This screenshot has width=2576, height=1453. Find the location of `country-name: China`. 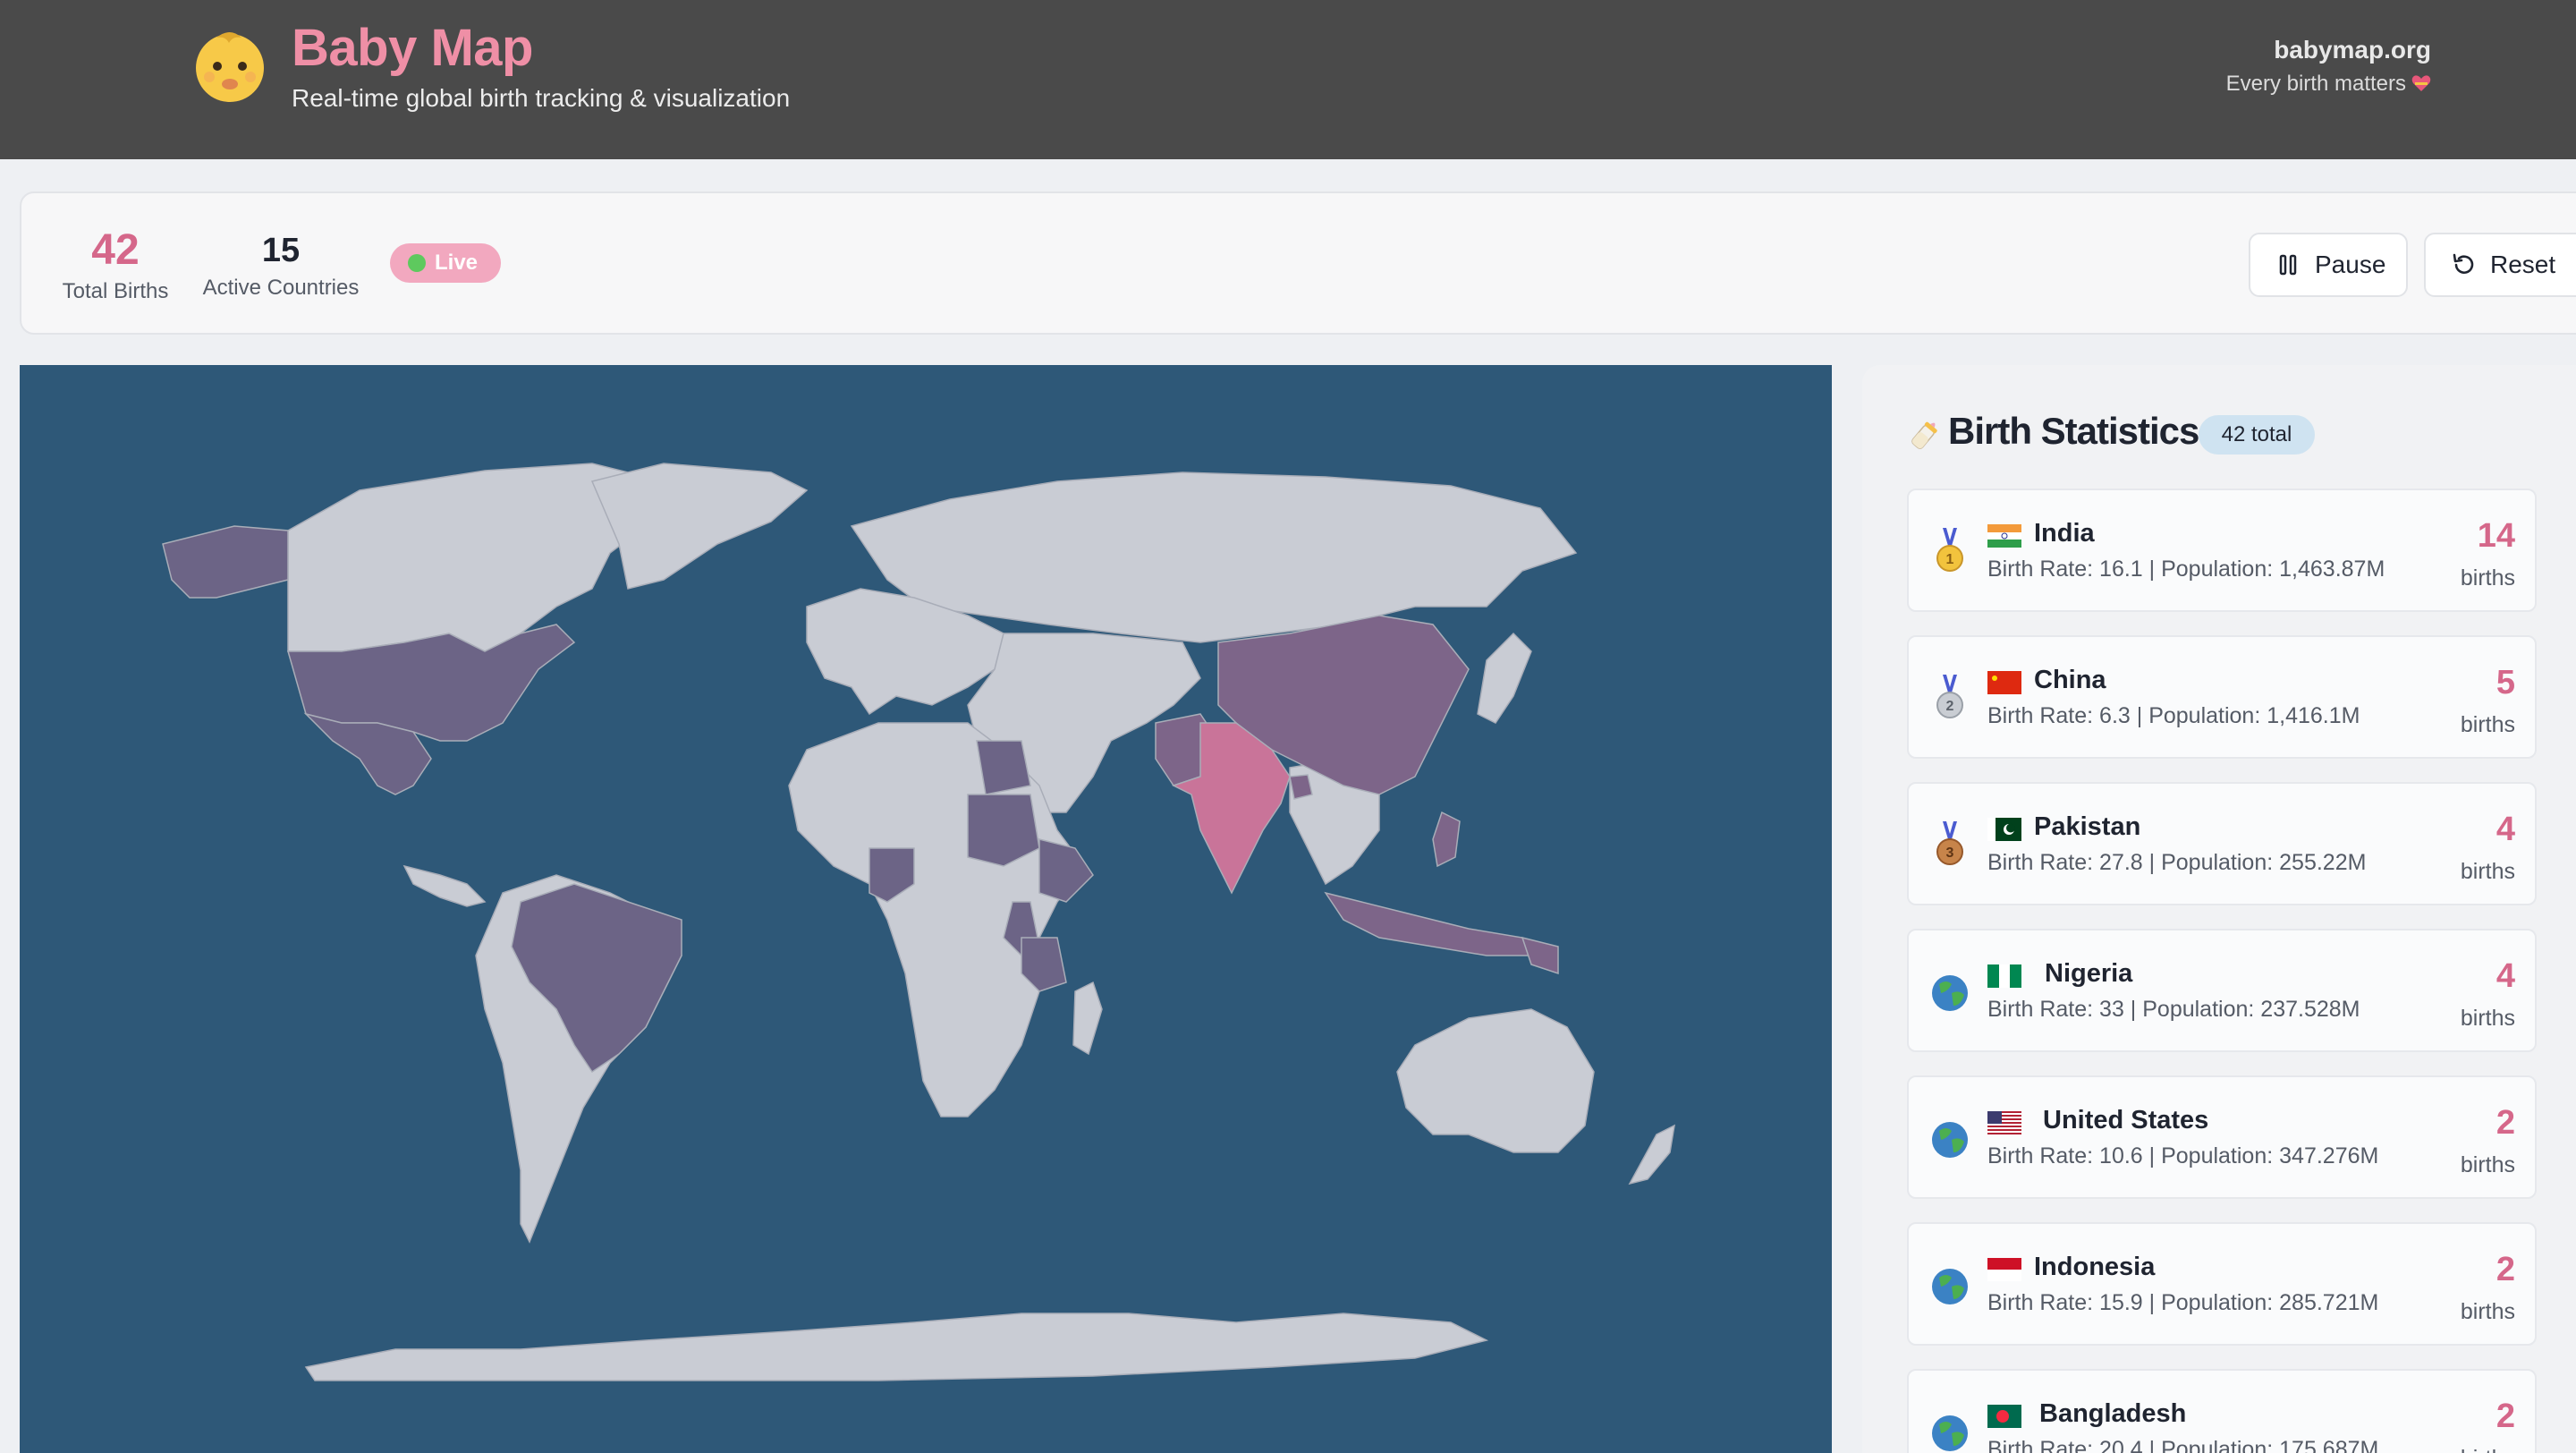

country-name: China is located at coordinates (2070, 680).